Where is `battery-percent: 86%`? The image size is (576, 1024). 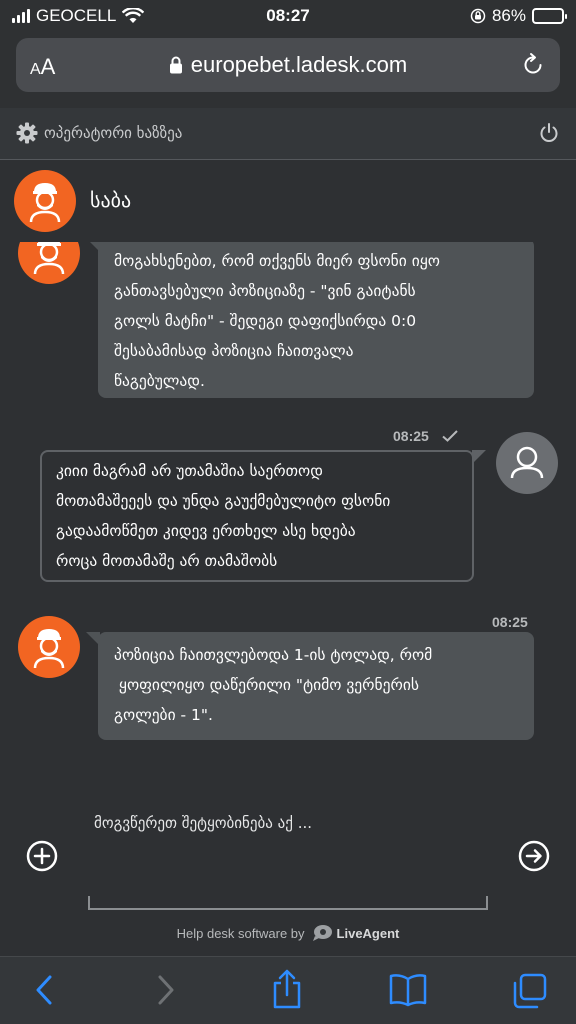
battery-percent: 86% is located at coordinates (508, 15).